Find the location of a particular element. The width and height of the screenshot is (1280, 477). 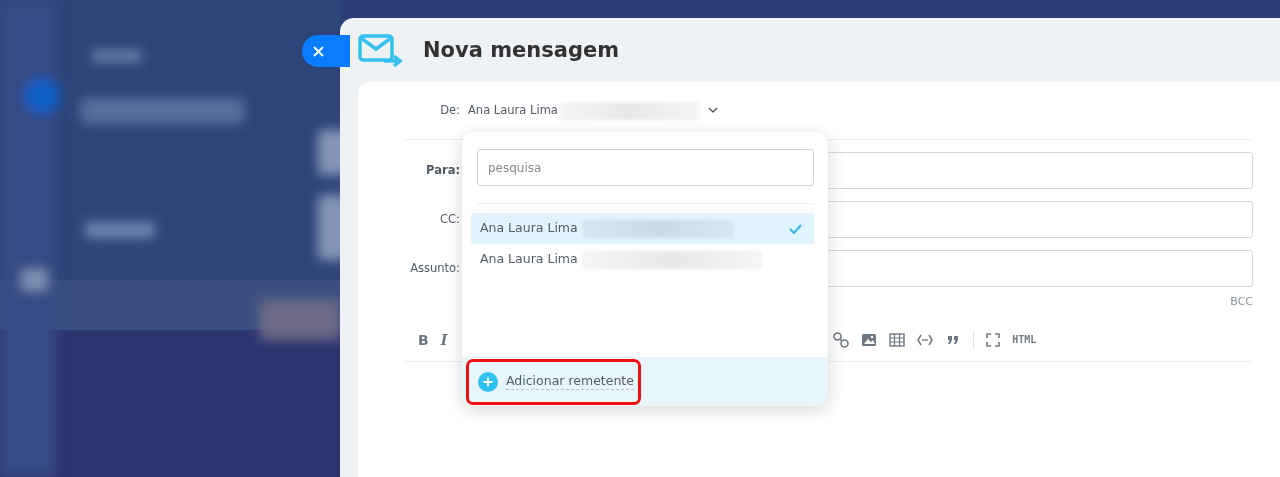

link-button is located at coordinates (841, 339).